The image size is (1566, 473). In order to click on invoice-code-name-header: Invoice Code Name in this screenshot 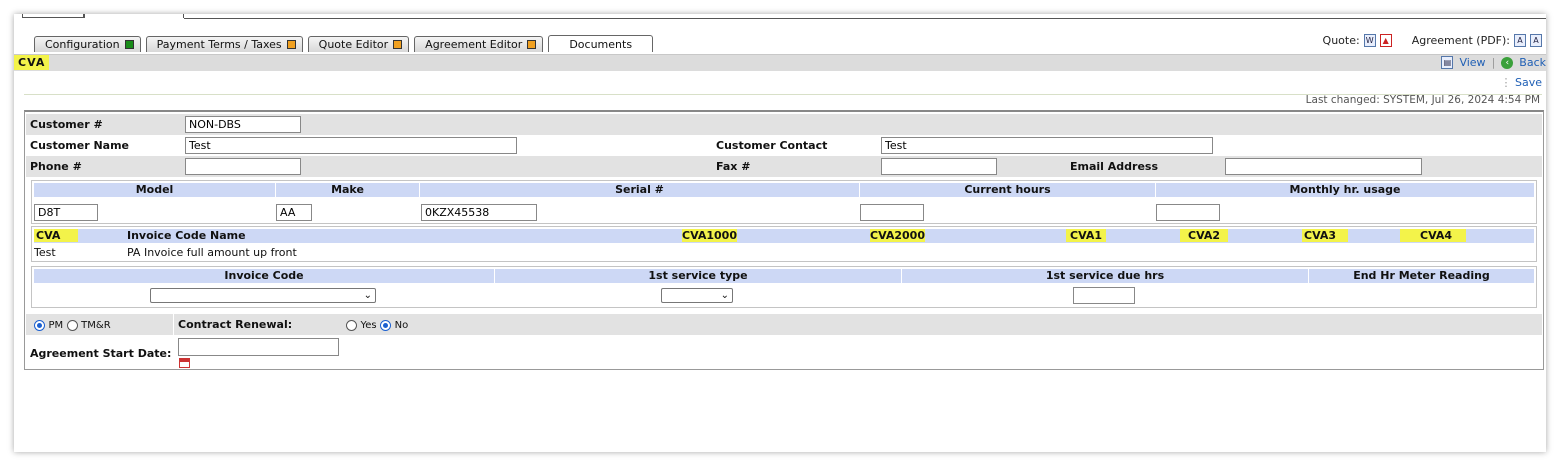, I will do `click(186, 235)`.